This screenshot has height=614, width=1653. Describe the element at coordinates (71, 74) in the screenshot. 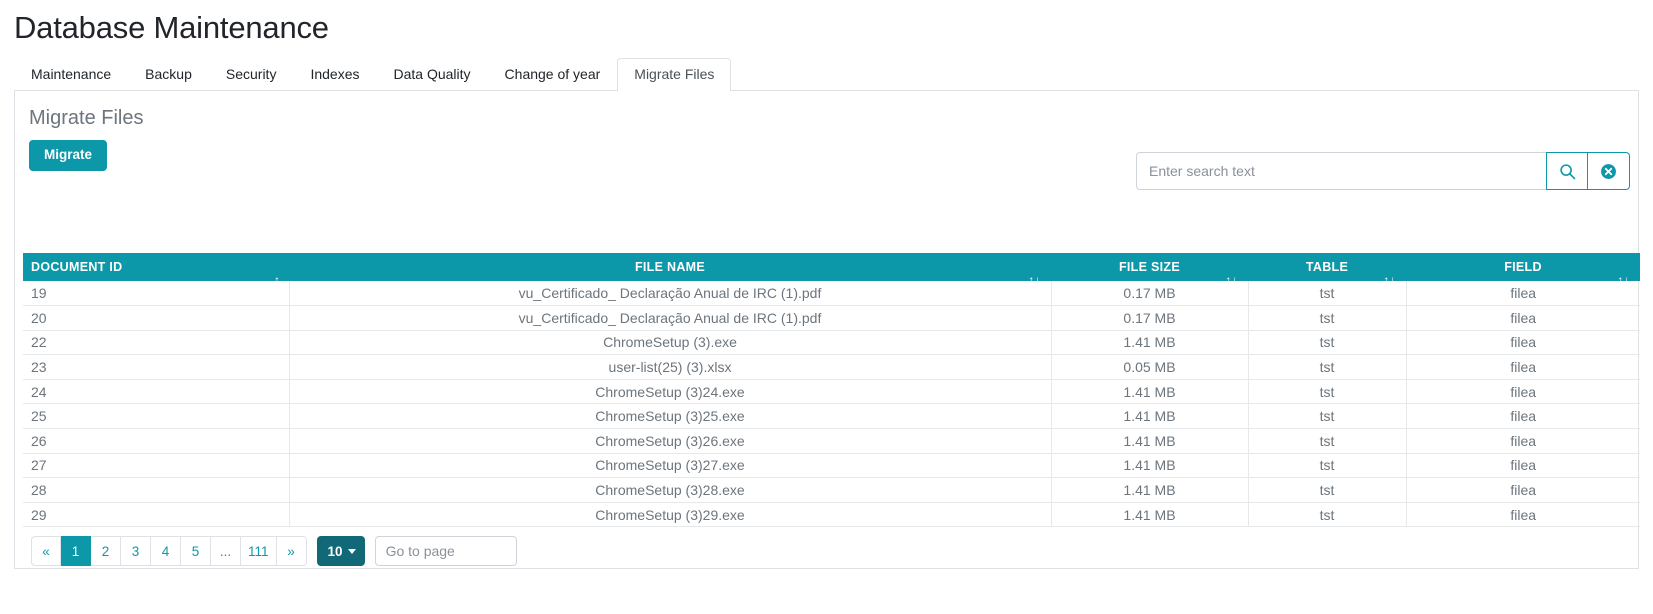

I see `tab-maintenance: Maintenance` at that location.